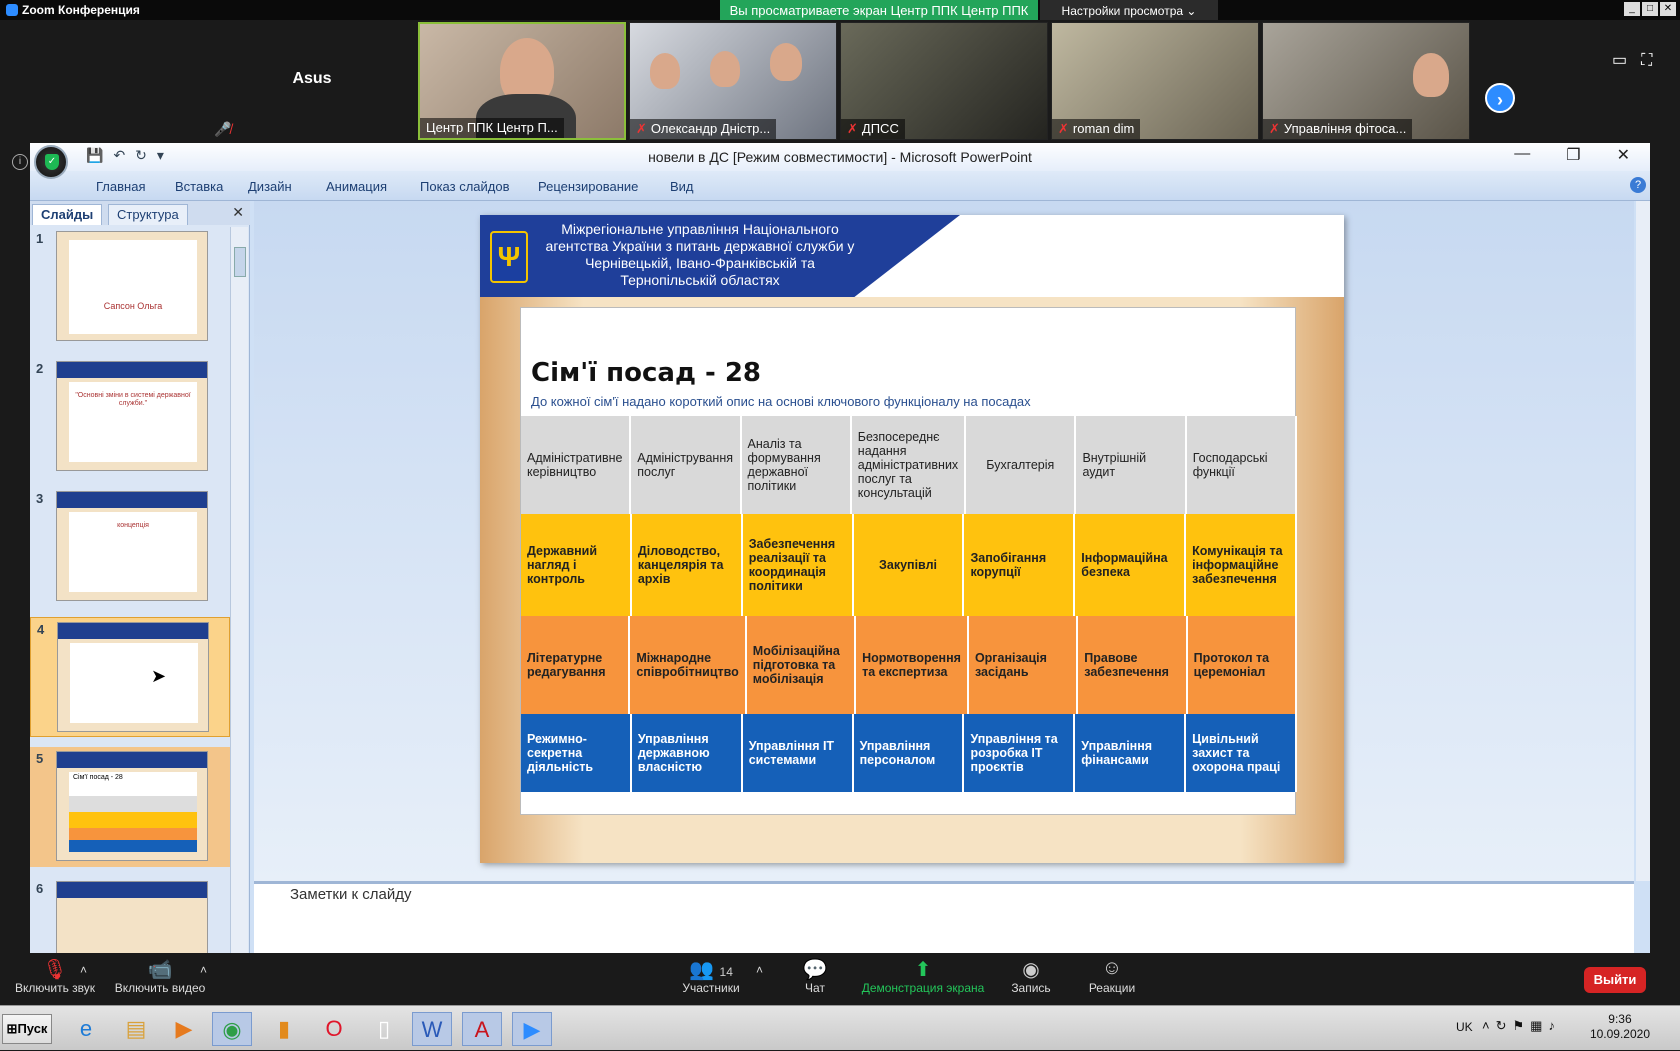 The image size is (1680, 1051). Describe the element at coordinates (1521, 1026) in the screenshot. I see `tray-icons: ˄↻⚑▦♪` at that location.